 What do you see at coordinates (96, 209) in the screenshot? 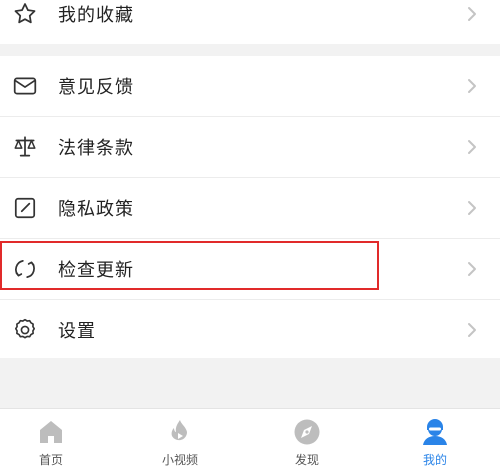
I see `menu-item-label: 隐私政策` at bounding box center [96, 209].